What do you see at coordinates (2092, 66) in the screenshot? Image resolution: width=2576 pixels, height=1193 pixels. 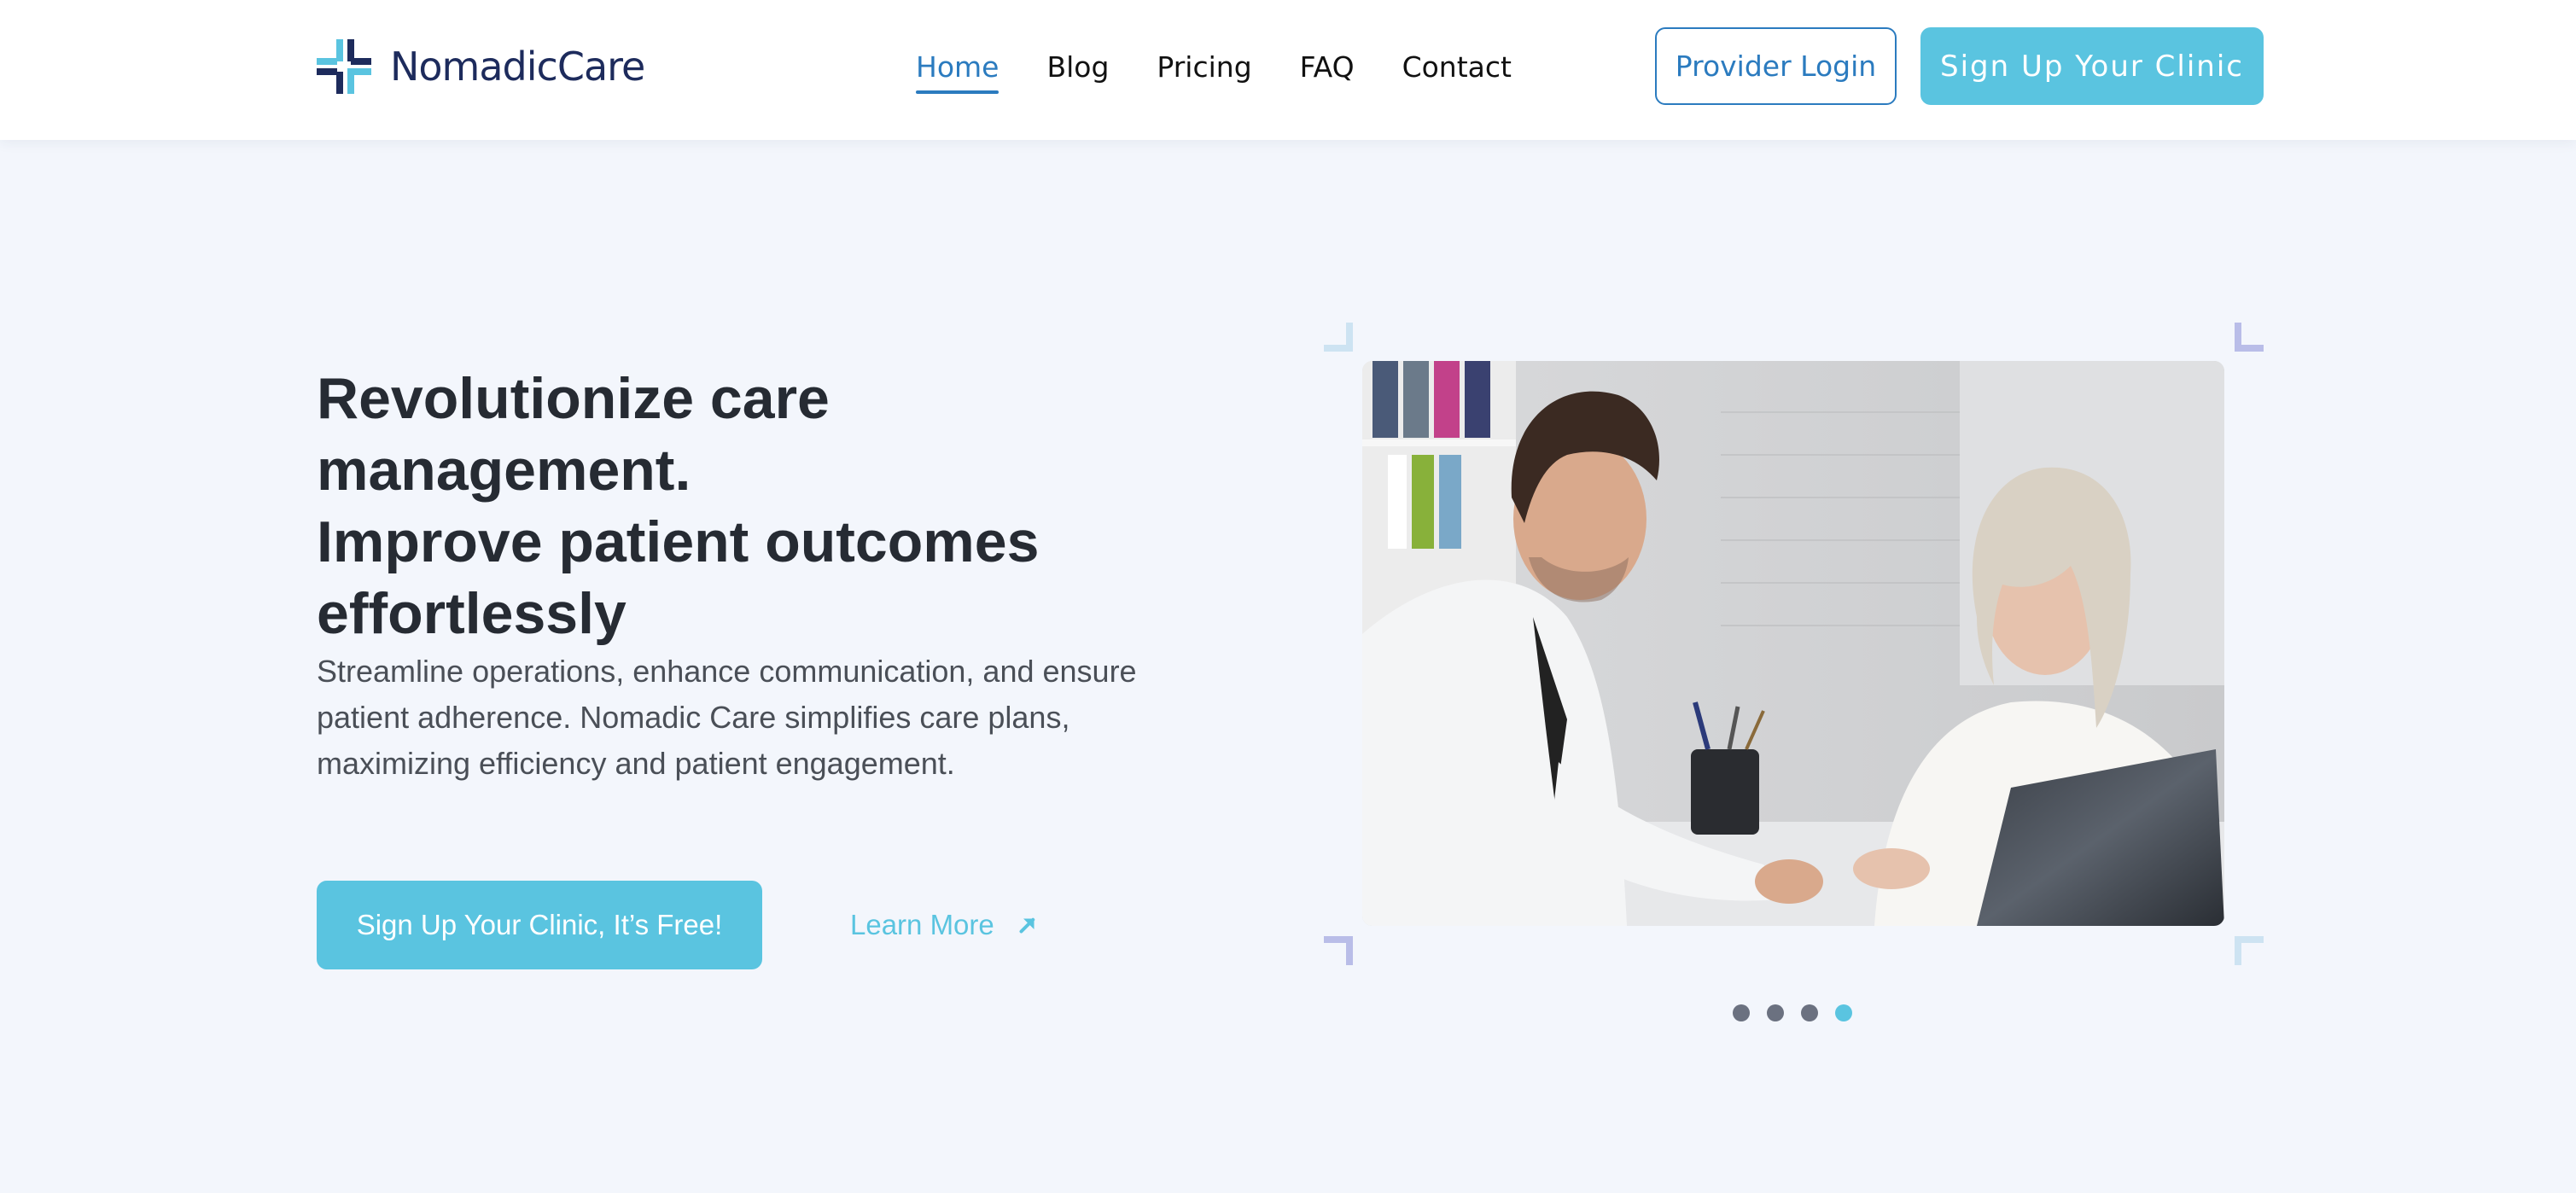 I see `signup-clinic-button: Sign Up Your Clinic` at bounding box center [2092, 66].